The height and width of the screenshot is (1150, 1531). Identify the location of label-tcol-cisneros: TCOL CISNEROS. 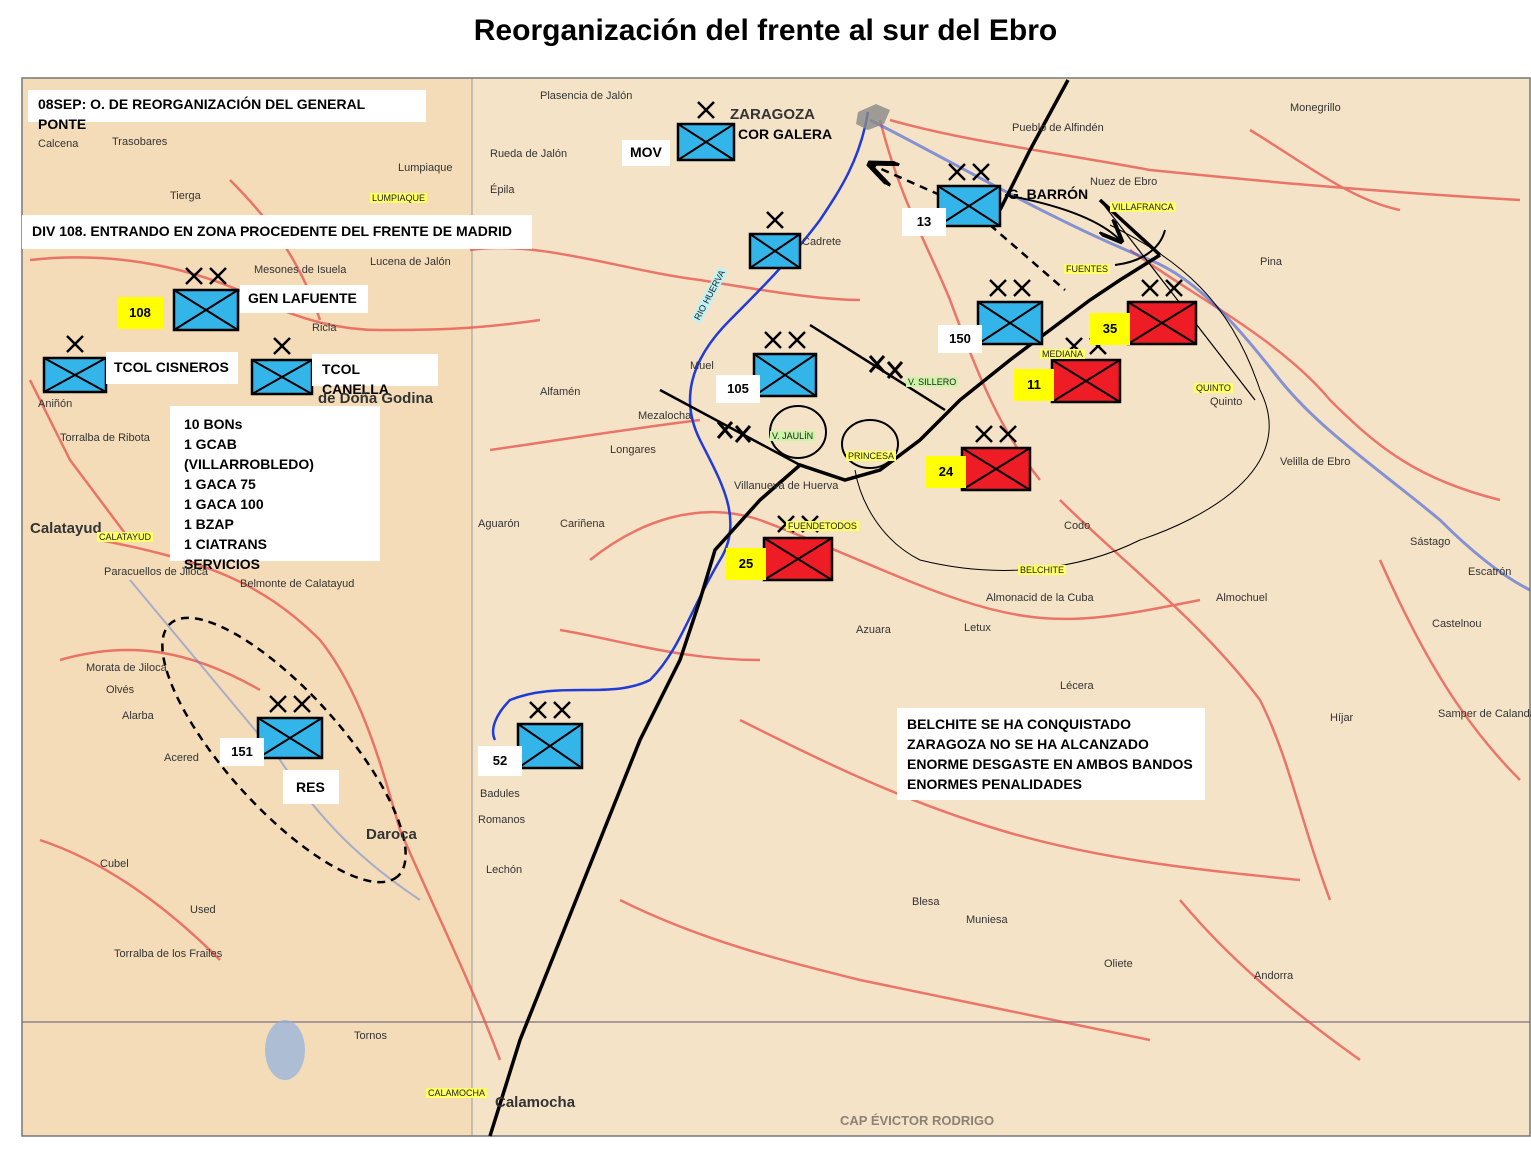
(172, 368).